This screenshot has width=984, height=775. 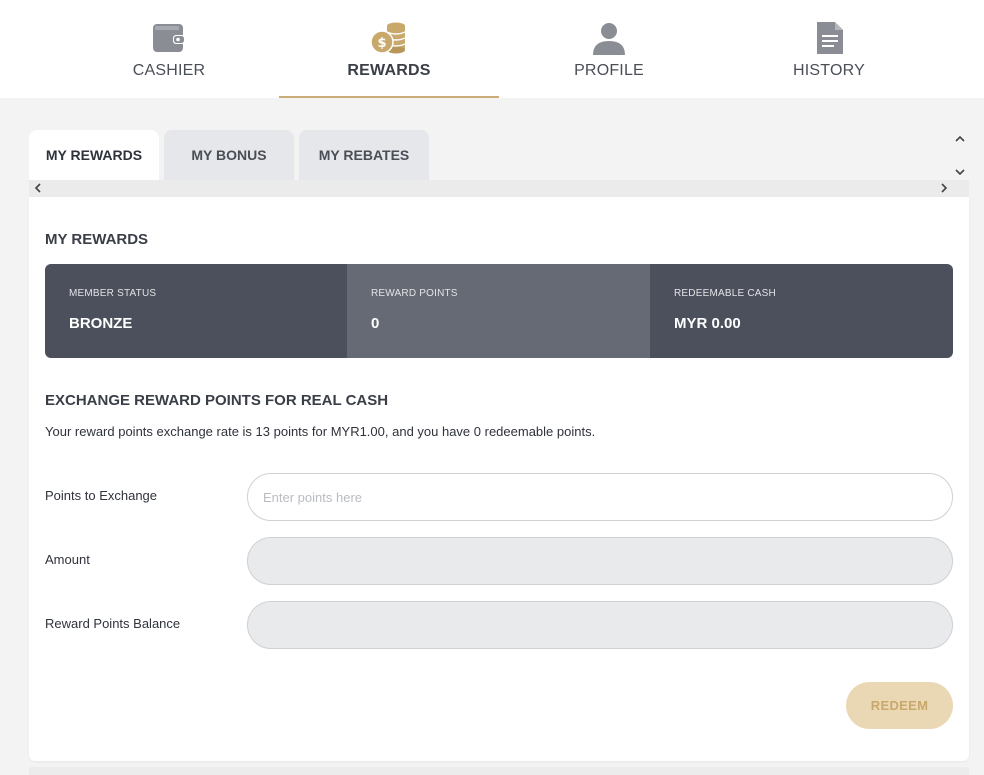 I want to click on scroll-left-icon, so click(x=37, y=188).